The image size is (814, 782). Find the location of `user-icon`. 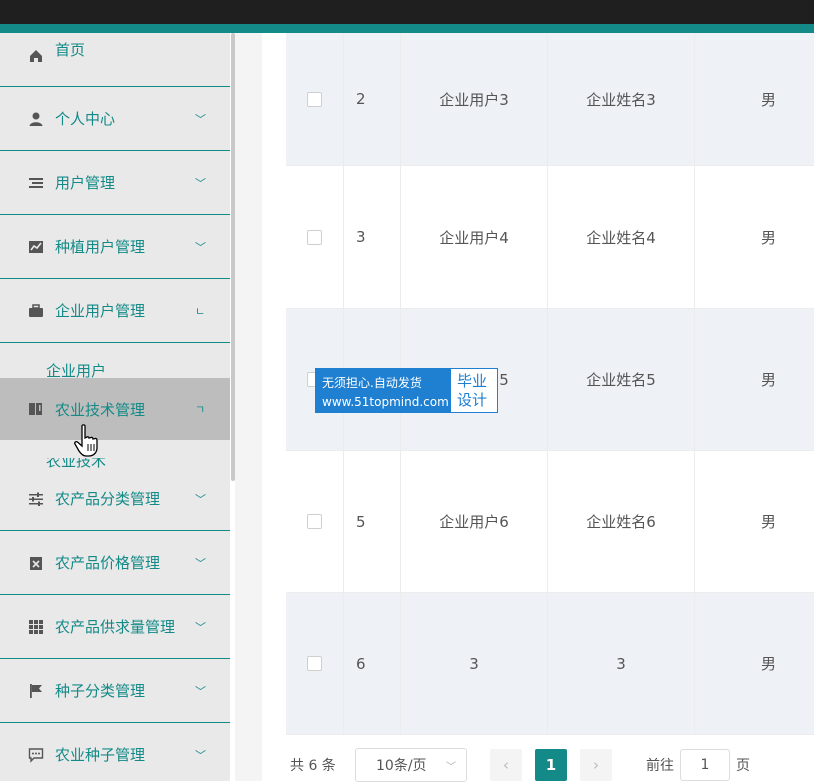

user-icon is located at coordinates (36, 119).